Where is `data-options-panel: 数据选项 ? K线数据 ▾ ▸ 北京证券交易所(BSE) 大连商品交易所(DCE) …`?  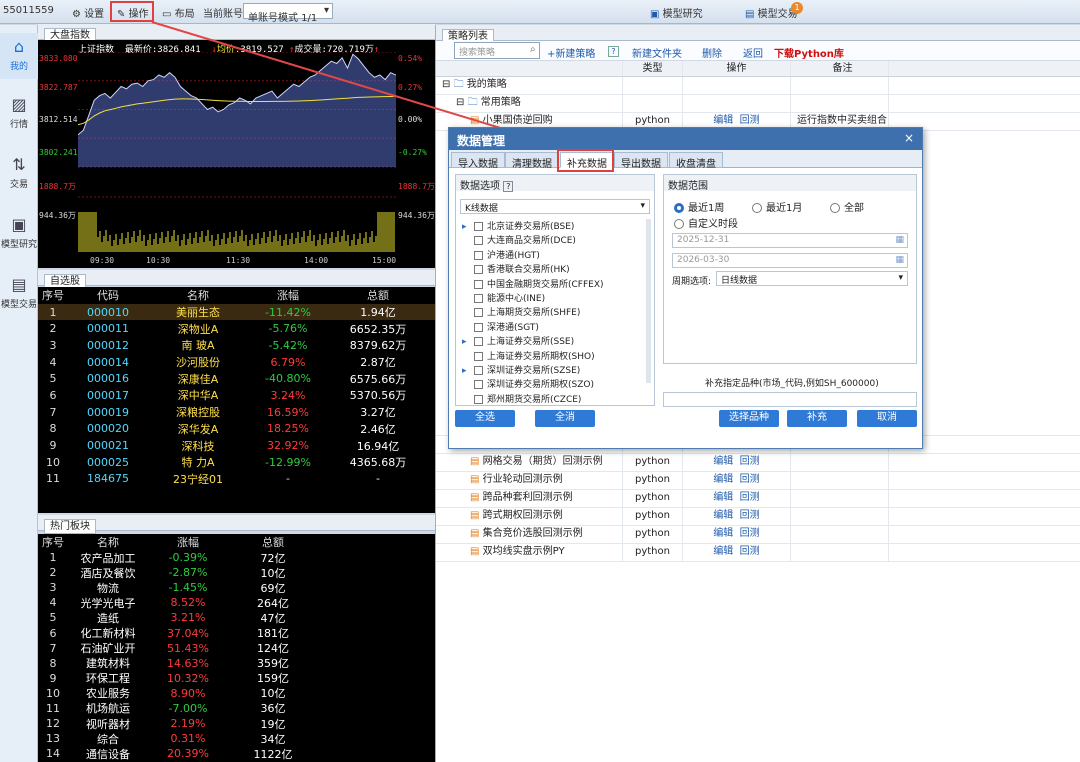 data-options-panel: 数据选项 ? K线数据 ▾ ▸ 北京证券交易所(BSE) 大连商品交易所(DCE) … is located at coordinates (555, 290).